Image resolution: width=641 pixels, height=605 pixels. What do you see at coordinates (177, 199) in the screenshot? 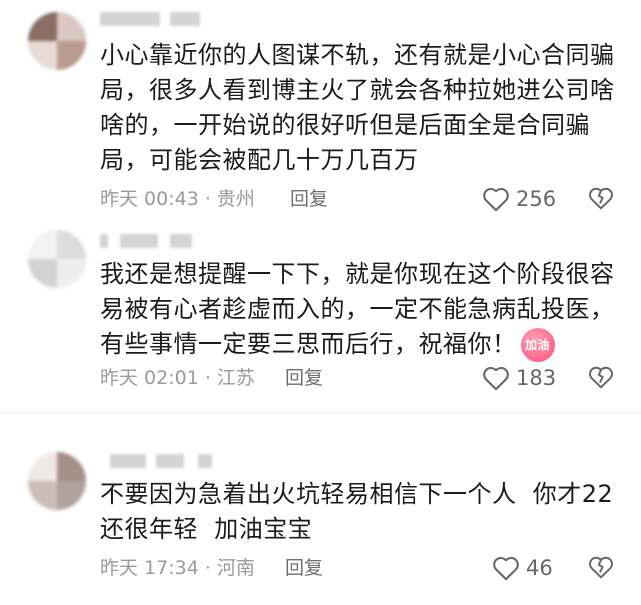
I see `comment-time-location: 昨天 00:43 · 贵州` at bounding box center [177, 199].